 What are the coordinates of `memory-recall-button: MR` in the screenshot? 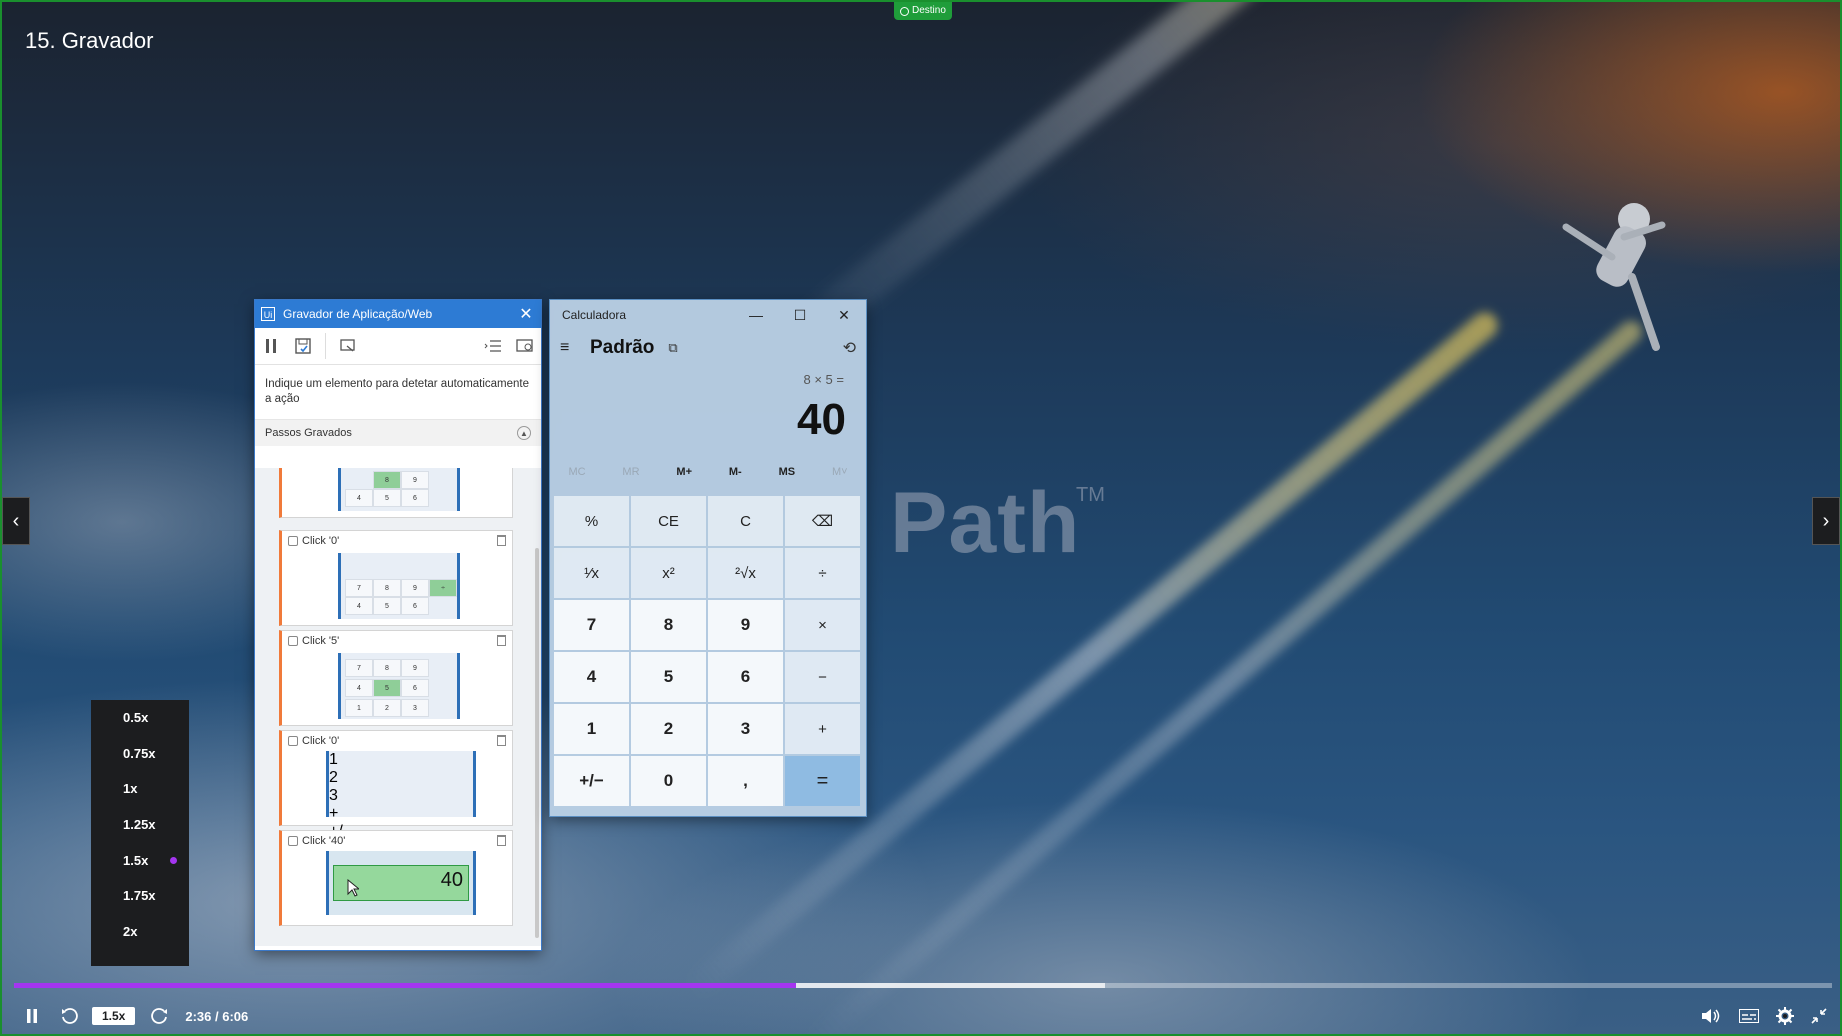 It's located at (630, 472).